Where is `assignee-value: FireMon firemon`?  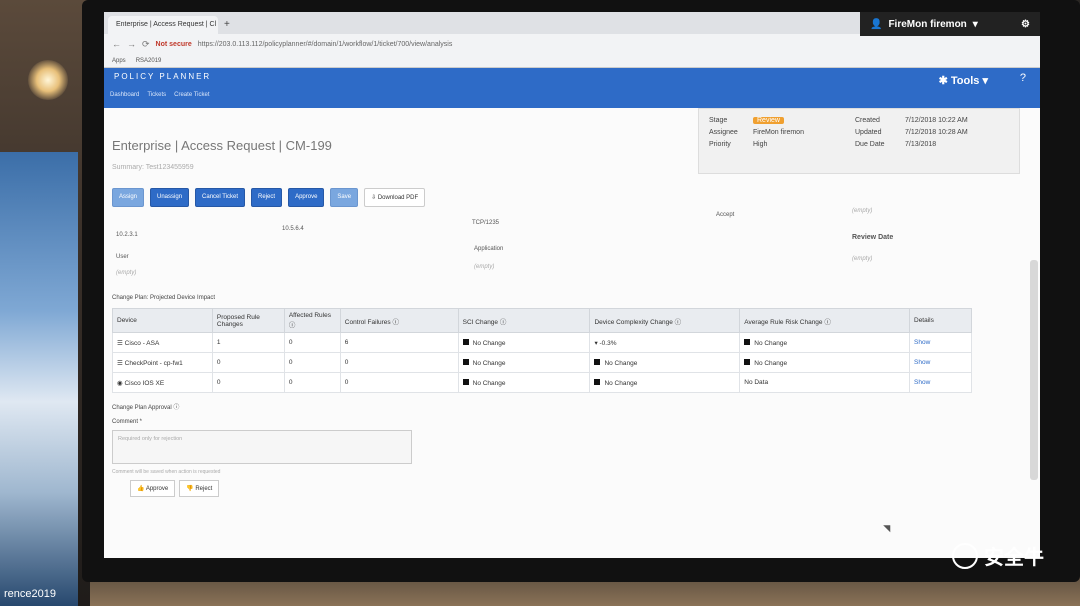 assignee-value: FireMon firemon is located at coordinates (778, 132).